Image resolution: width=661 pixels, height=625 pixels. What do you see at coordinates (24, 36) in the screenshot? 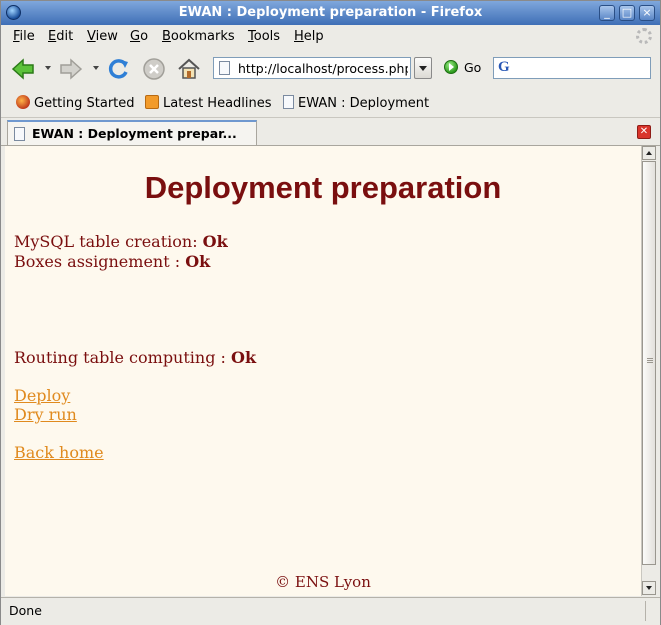
I see `menu-file: File` at bounding box center [24, 36].